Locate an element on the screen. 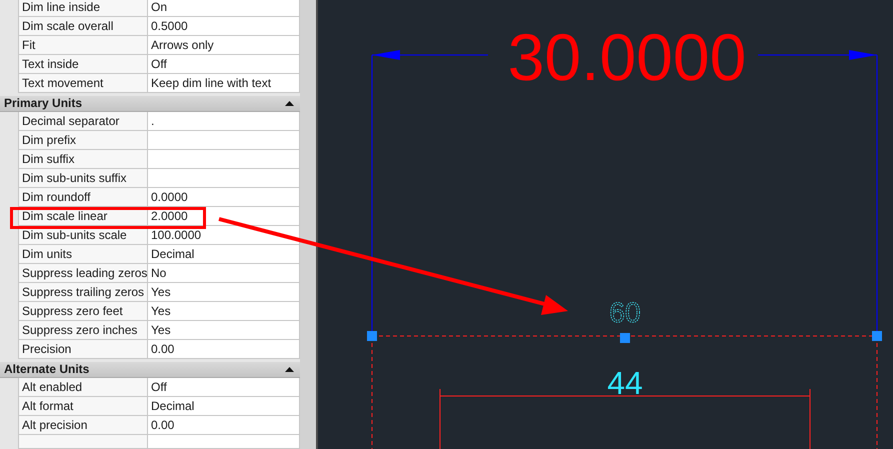  panel-splitter is located at coordinates (309, 224).